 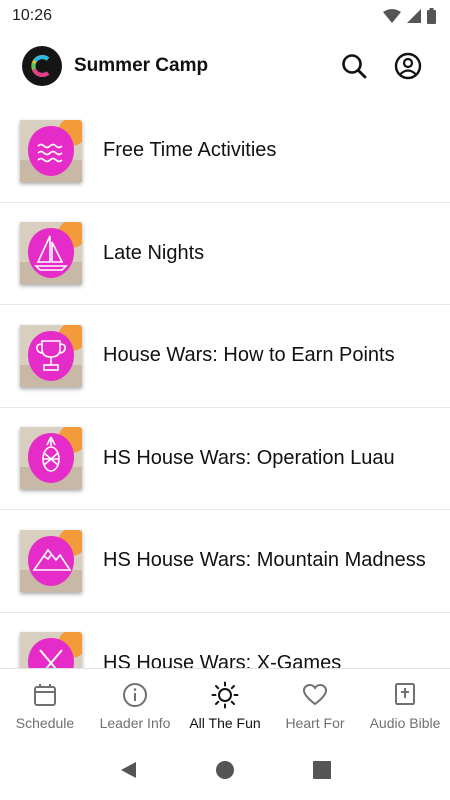 I want to click on calendar-icon, so click(x=45, y=695).